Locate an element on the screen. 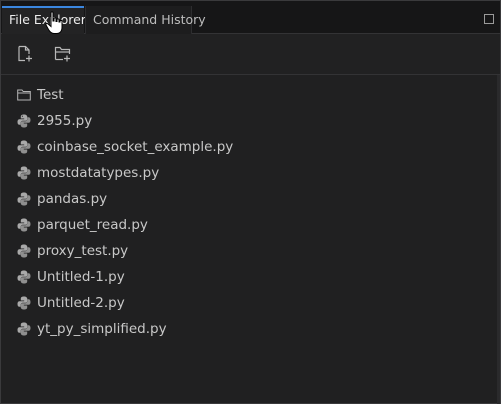 Image resolution: width=501 pixels, height=404 pixels. list-item: proxy_test.py is located at coordinates (250, 251).